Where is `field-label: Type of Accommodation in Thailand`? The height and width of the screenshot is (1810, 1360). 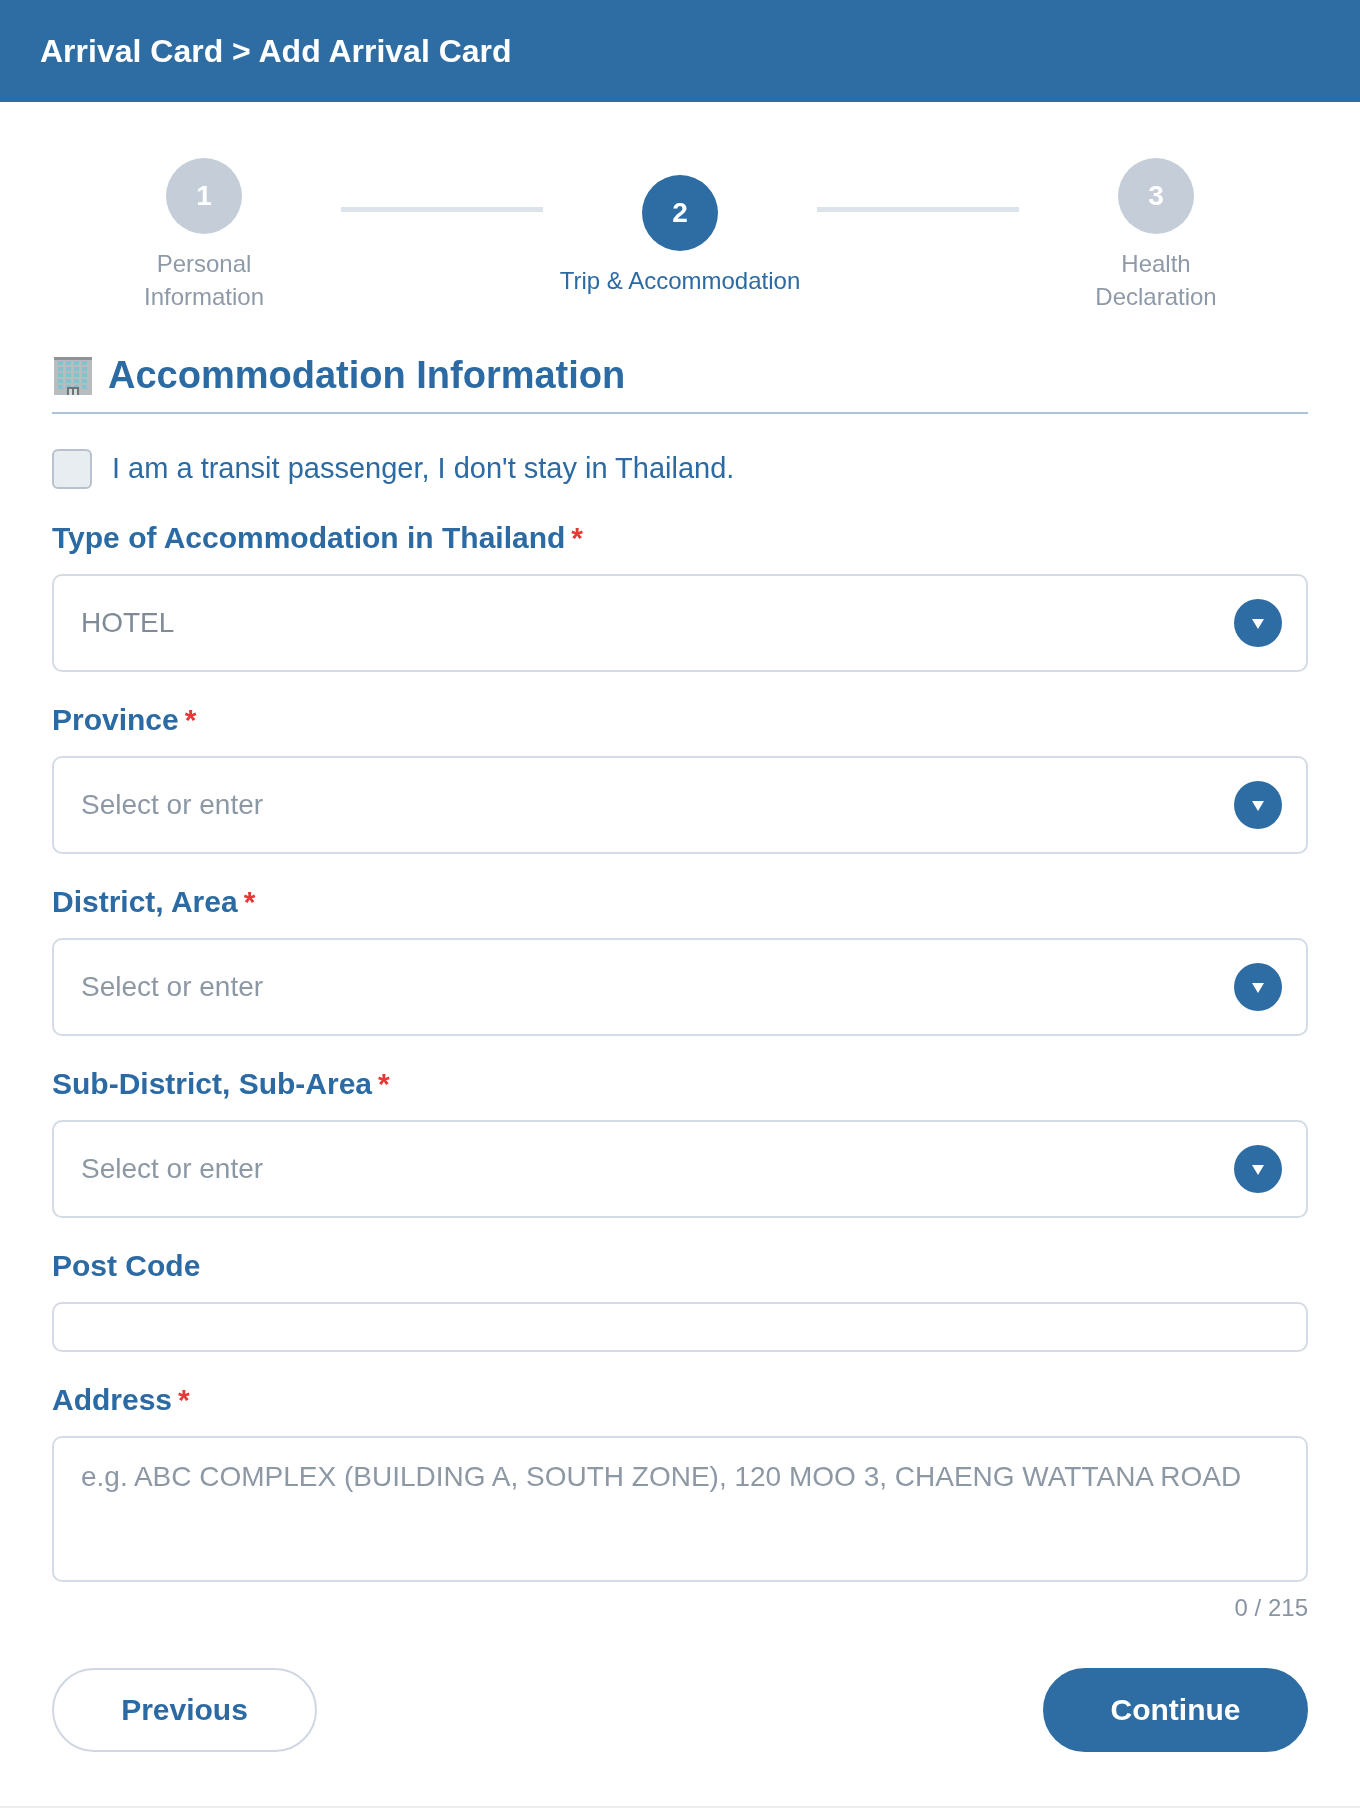 field-label: Type of Accommodation in Thailand is located at coordinates (309, 537).